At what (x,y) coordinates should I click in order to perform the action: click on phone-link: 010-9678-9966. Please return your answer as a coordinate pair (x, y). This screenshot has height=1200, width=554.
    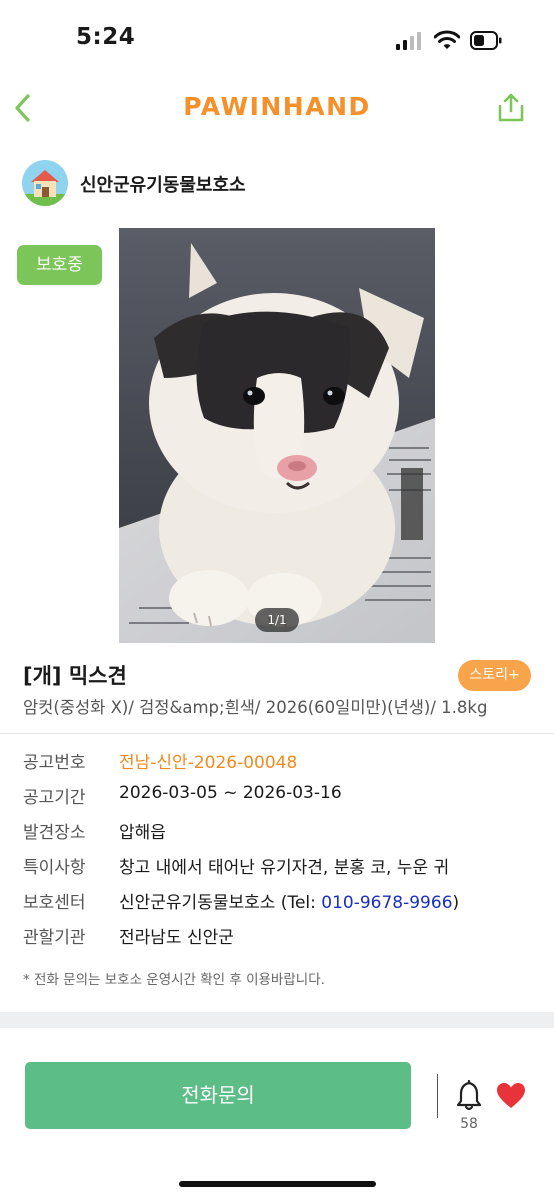
    Looking at the image, I should click on (386, 903).